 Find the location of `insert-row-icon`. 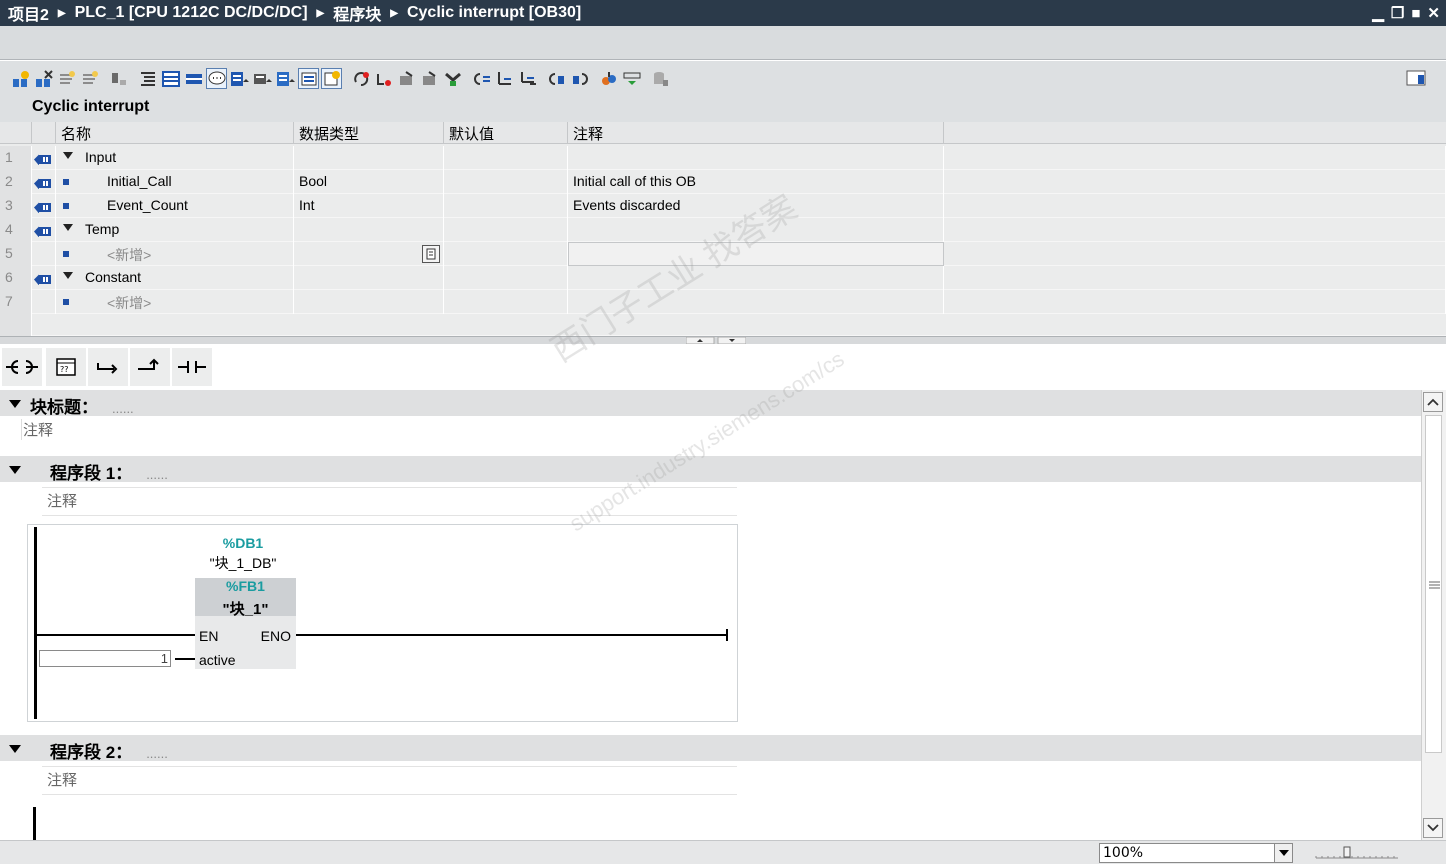

insert-row-icon is located at coordinates (66, 78).